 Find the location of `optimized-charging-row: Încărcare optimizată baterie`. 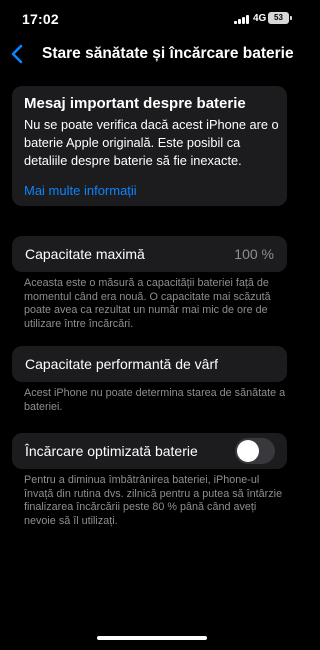

optimized-charging-row: Încărcare optimizată baterie is located at coordinates (149, 451).